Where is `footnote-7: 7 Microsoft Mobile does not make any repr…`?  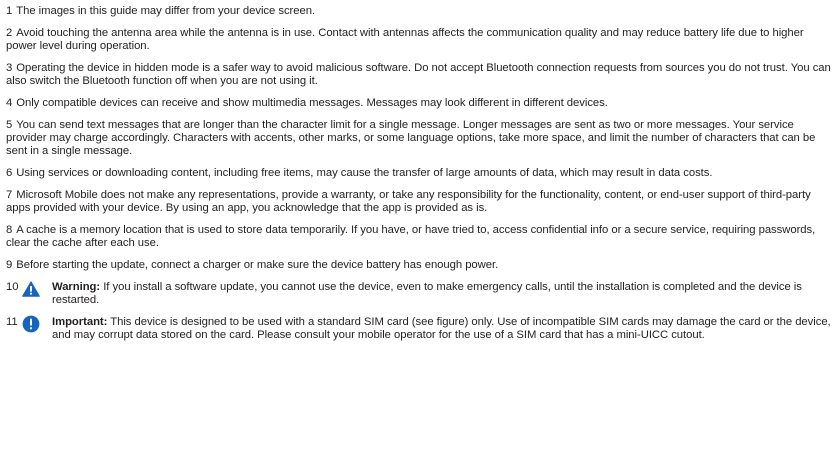 footnote-7: 7 Microsoft Mobile does not make any repr… is located at coordinates (419, 202).